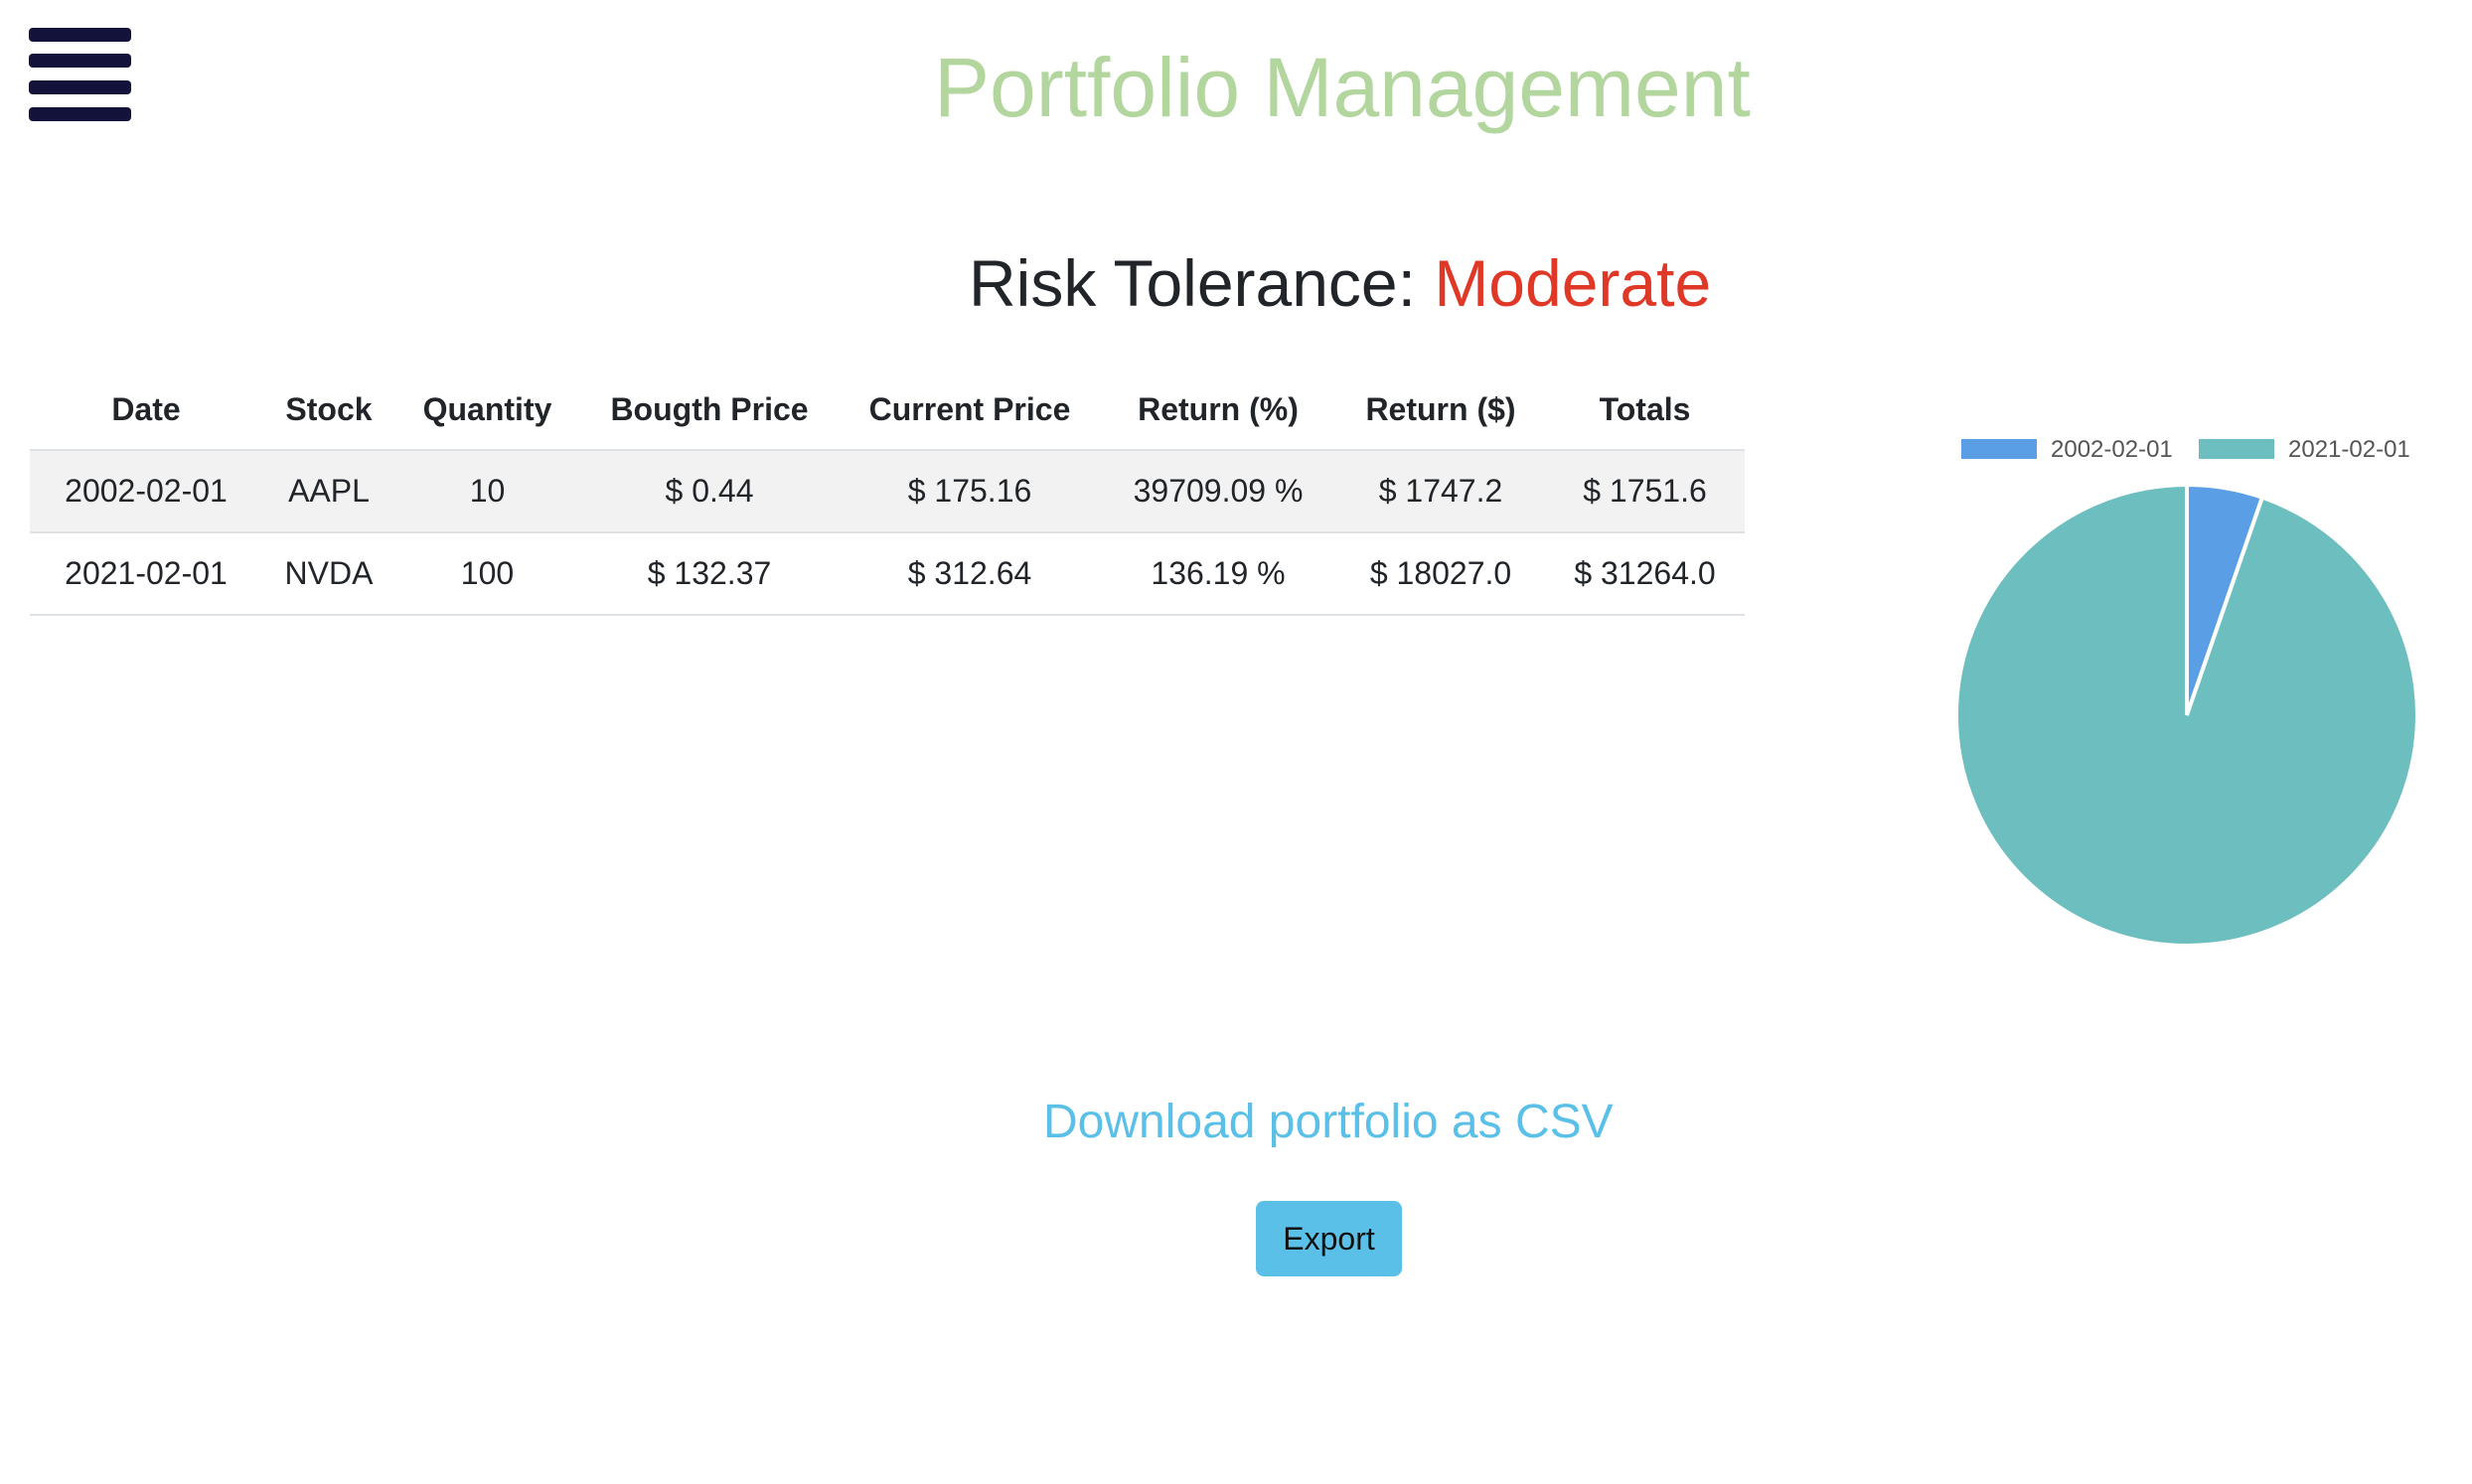 This screenshot has width=2472, height=1484. I want to click on pie-slices, so click(2186, 715).